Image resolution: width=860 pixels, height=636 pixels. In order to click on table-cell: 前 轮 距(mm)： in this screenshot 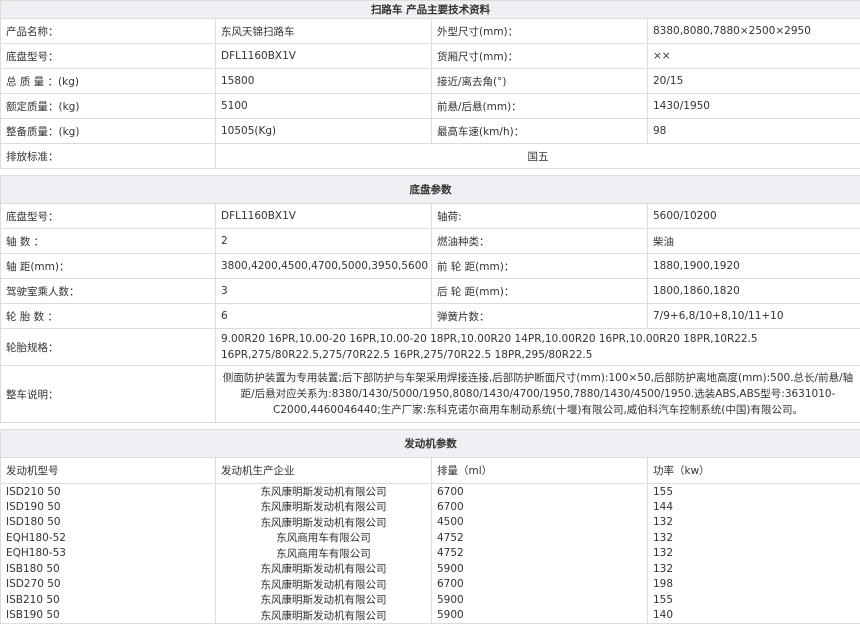, I will do `click(539, 266)`.